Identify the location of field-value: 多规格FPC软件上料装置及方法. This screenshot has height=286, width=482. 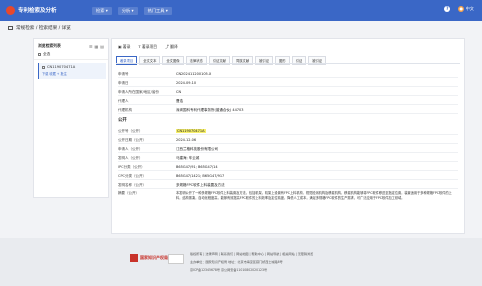
(200, 185).